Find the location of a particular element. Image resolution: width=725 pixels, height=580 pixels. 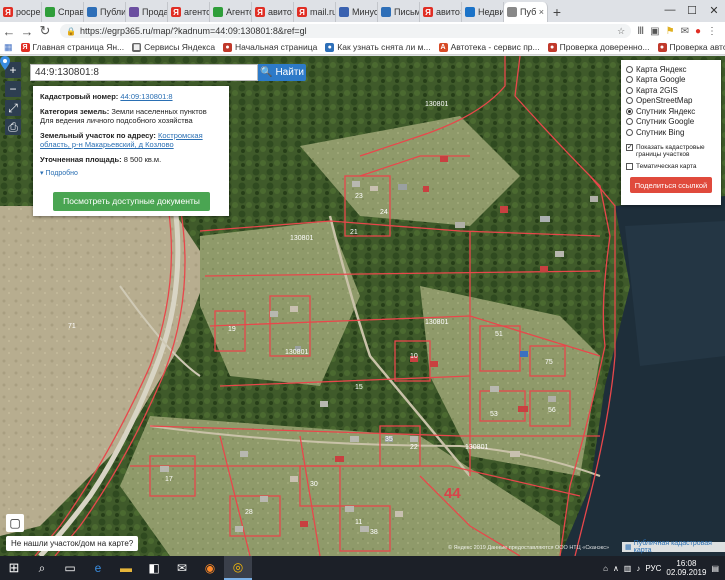

browser-tab: Пуб × is located at coordinates (526, 12).